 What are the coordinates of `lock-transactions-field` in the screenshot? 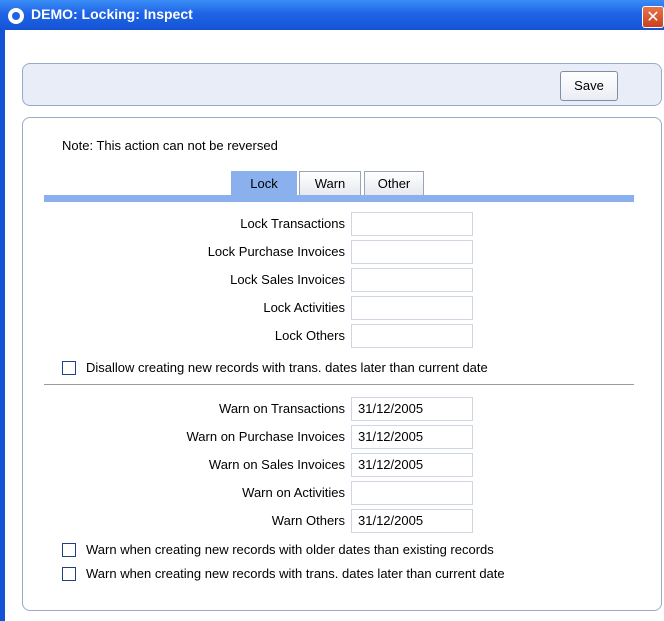 It's located at (412, 224).